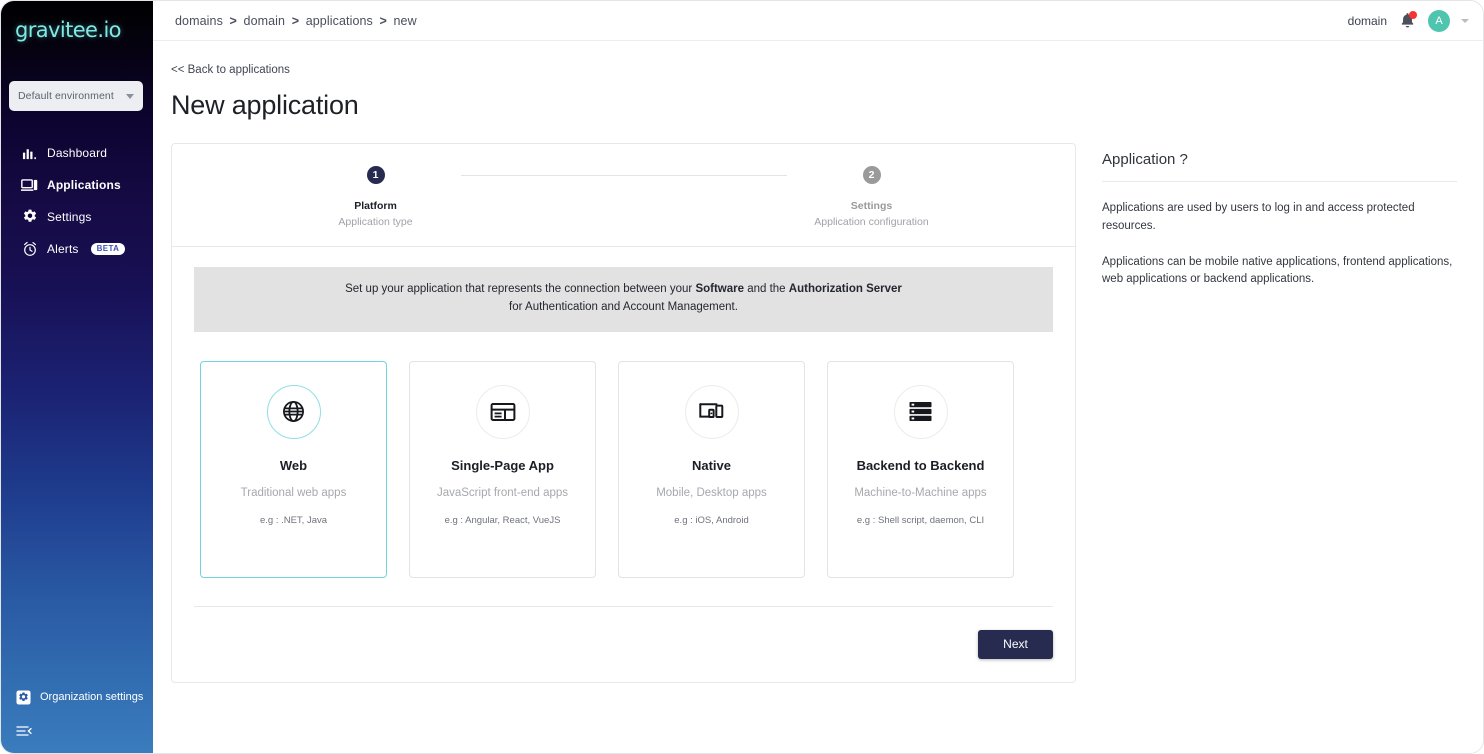 This screenshot has height=754, width=1484. I want to click on sidebar-item-label: Organization settings, so click(92, 697).